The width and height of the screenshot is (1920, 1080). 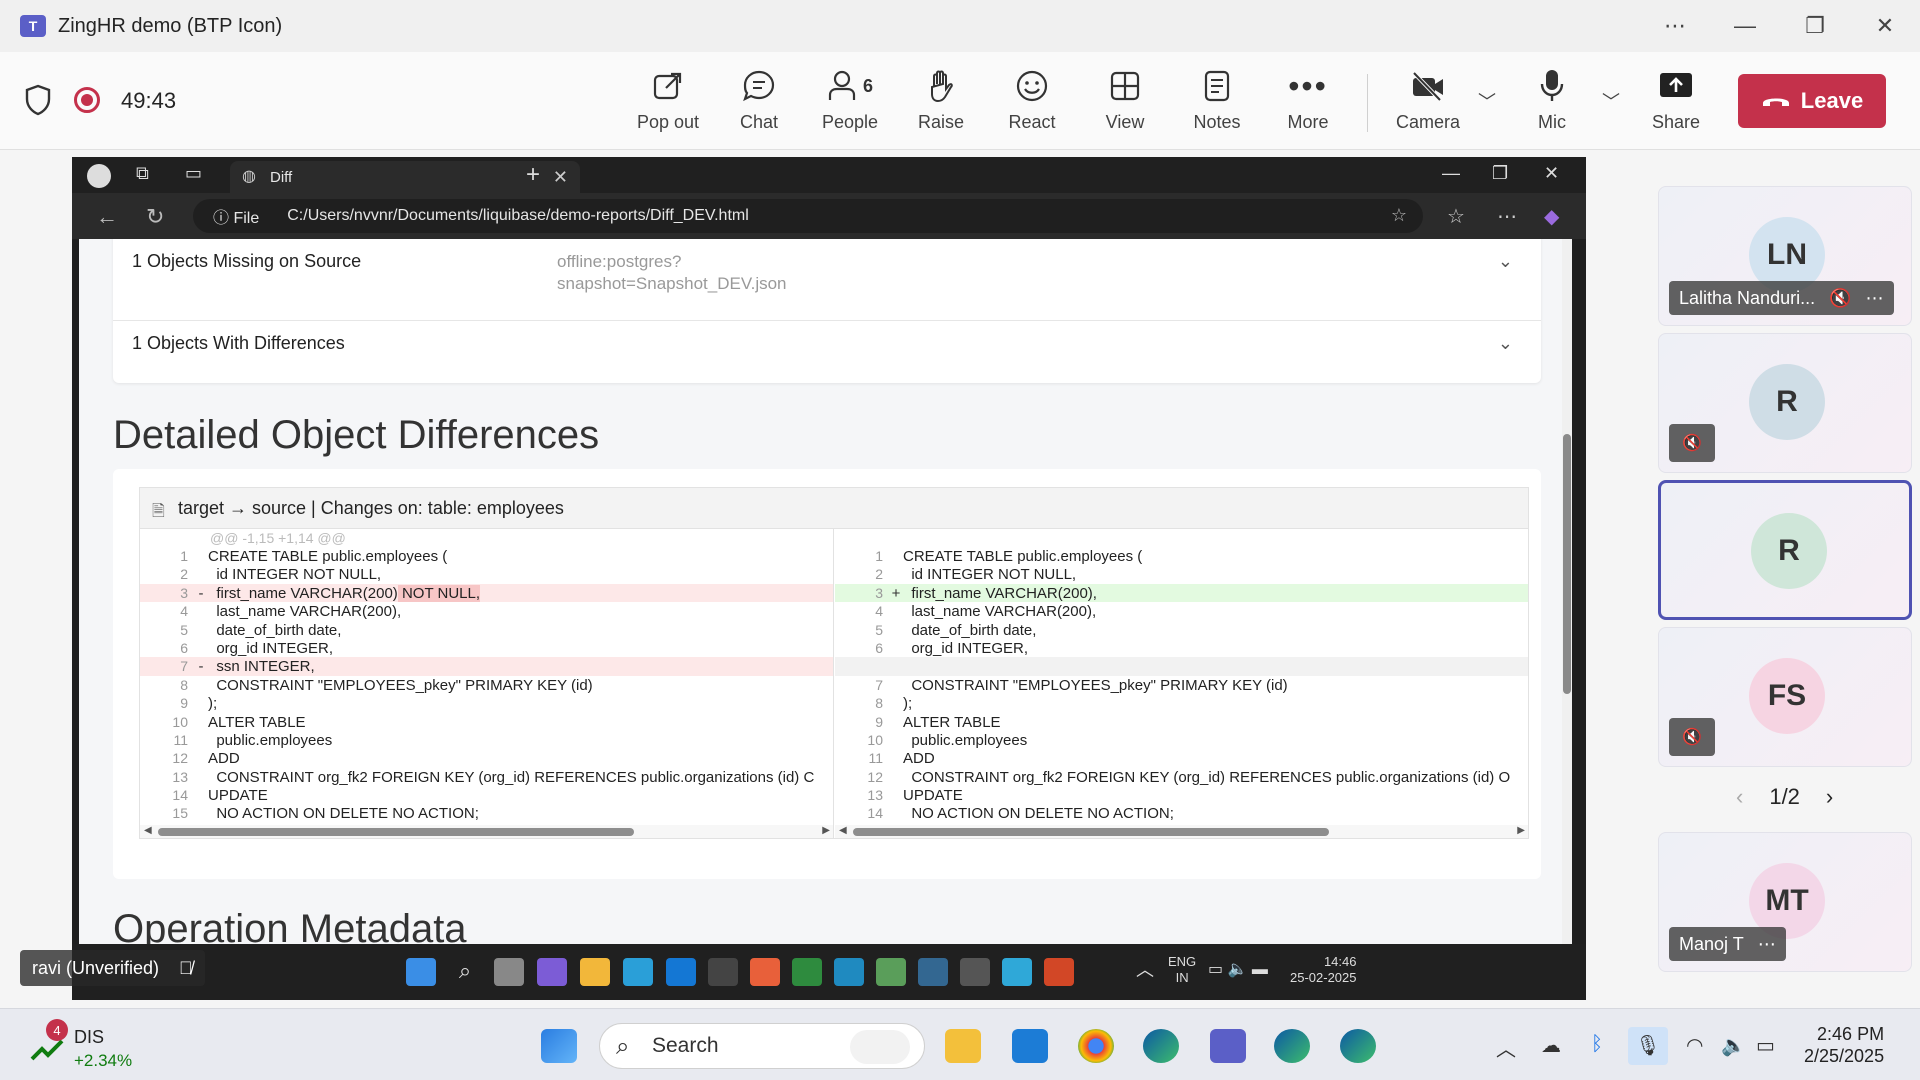 What do you see at coordinates (1733, 1045) in the screenshot?
I see `volume-icon: 🔈` at bounding box center [1733, 1045].